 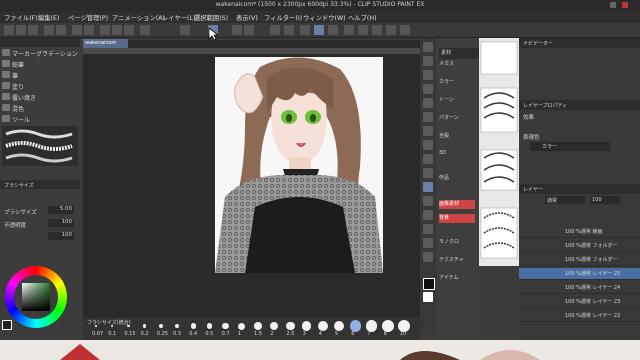 I want to click on snap-special-icon, so click(x=391, y=30).